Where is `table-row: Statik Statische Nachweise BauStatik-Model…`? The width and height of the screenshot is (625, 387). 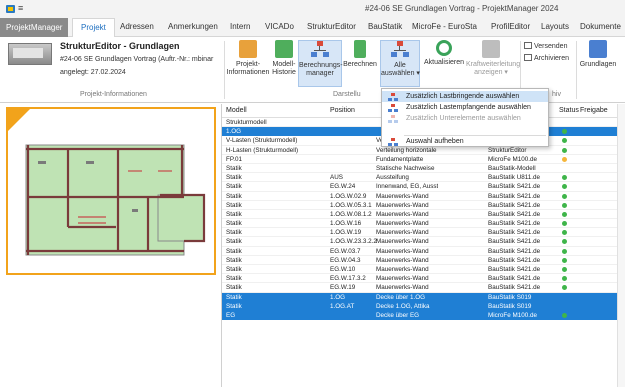
table-row: Statik Statische Nachweise BauStatik-Model… is located at coordinates (419, 169).